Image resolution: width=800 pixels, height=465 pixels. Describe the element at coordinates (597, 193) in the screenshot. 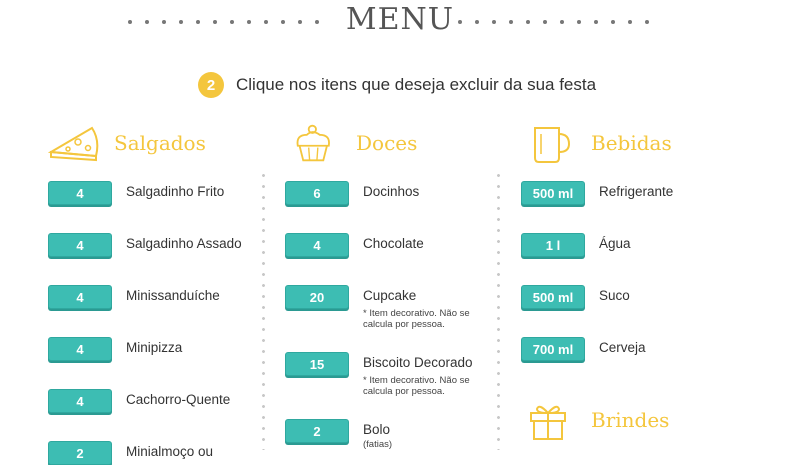

I see `menu-item: 500 ml Refrigerante` at that location.